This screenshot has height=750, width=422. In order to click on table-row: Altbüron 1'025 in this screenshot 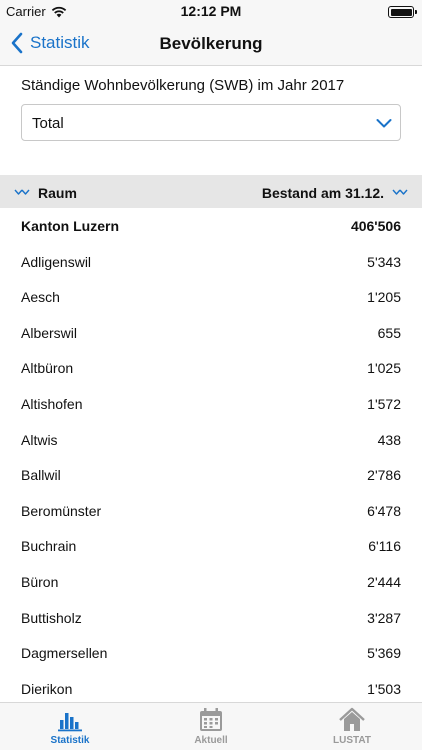, I will do `click(211, 368)`.